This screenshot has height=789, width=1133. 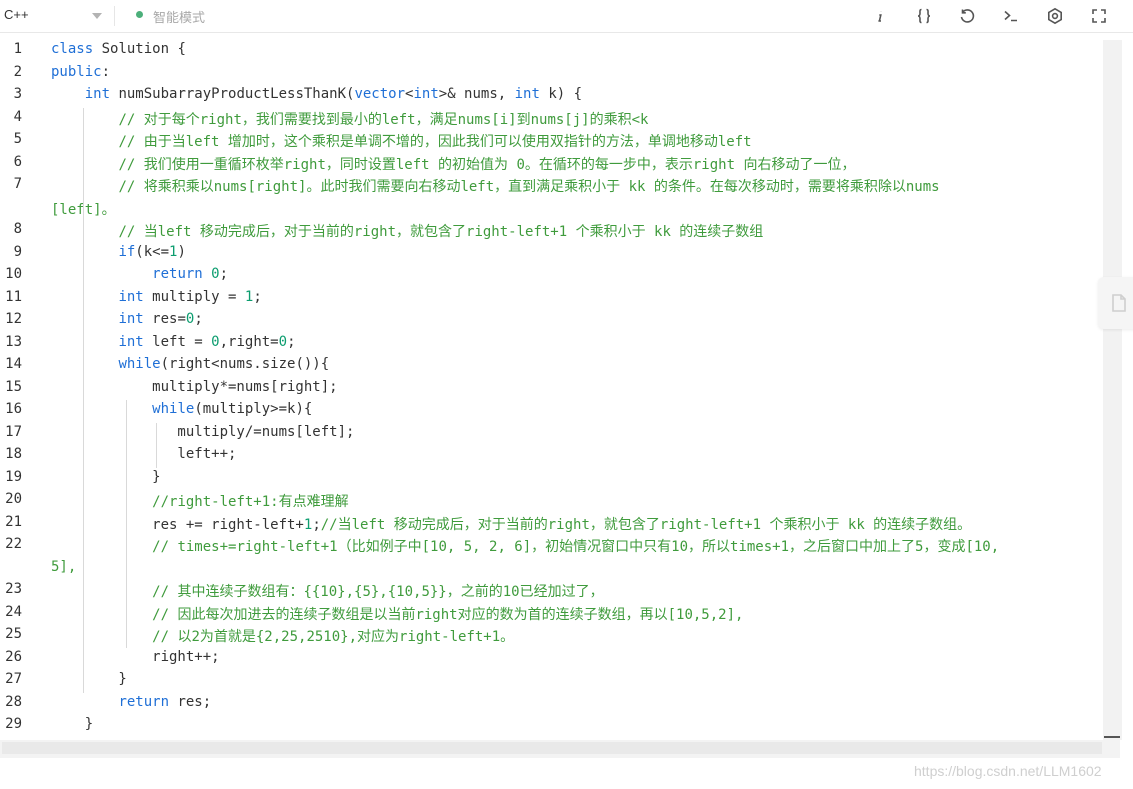 What do you see at coordinates (13, 409) in the screenshot?
I see `line-number: 16` at bounding box center [13, 409].